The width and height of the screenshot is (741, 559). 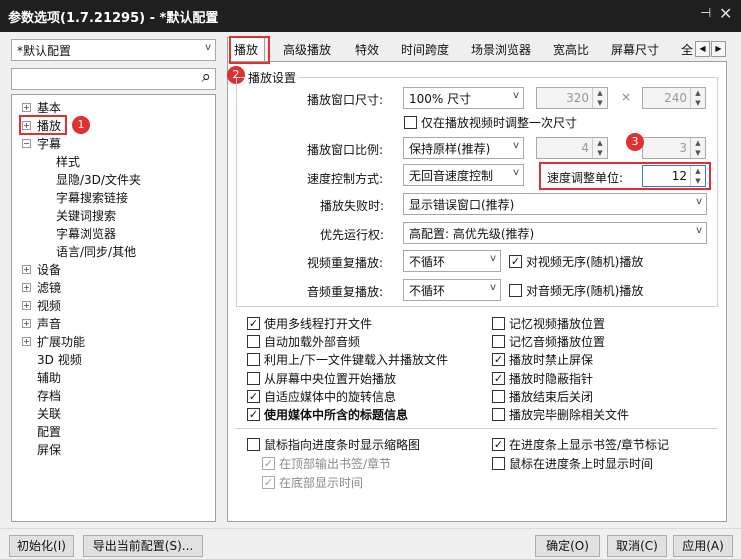 What do you see at coordinates (463, 148) in the screenshot?
I see `window-ratio-select: 保持原样(推荐) v` at bounding box center [463, 148].